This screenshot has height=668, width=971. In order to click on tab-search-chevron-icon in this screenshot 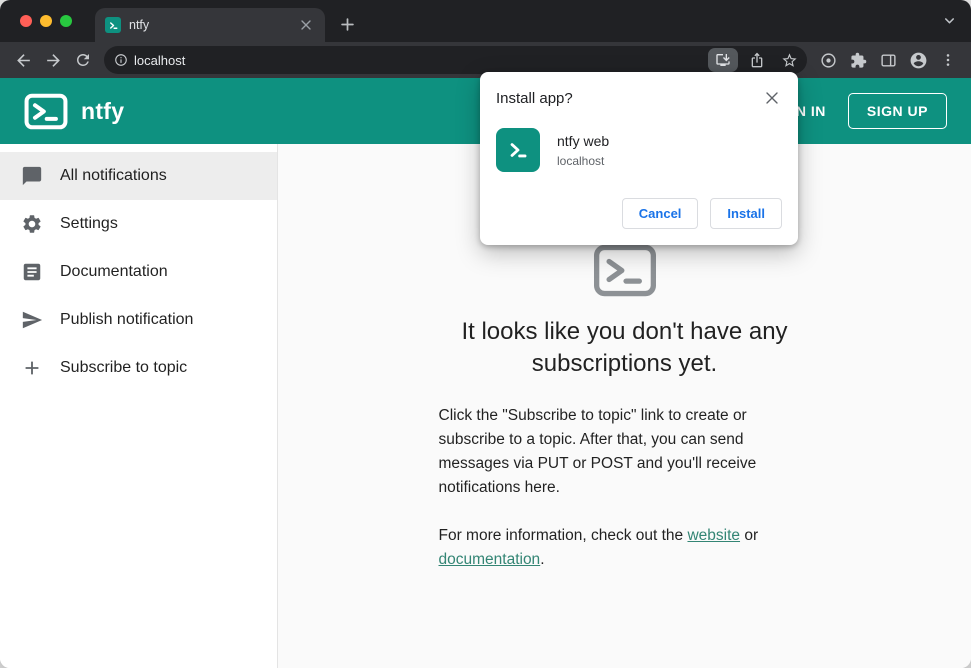, I will do `click(949, 20)`.